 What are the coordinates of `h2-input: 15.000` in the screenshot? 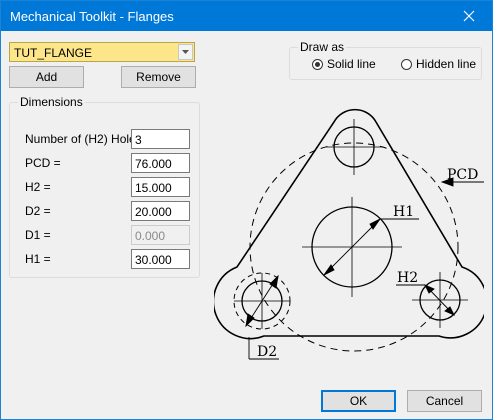 It's located at (160, 187).